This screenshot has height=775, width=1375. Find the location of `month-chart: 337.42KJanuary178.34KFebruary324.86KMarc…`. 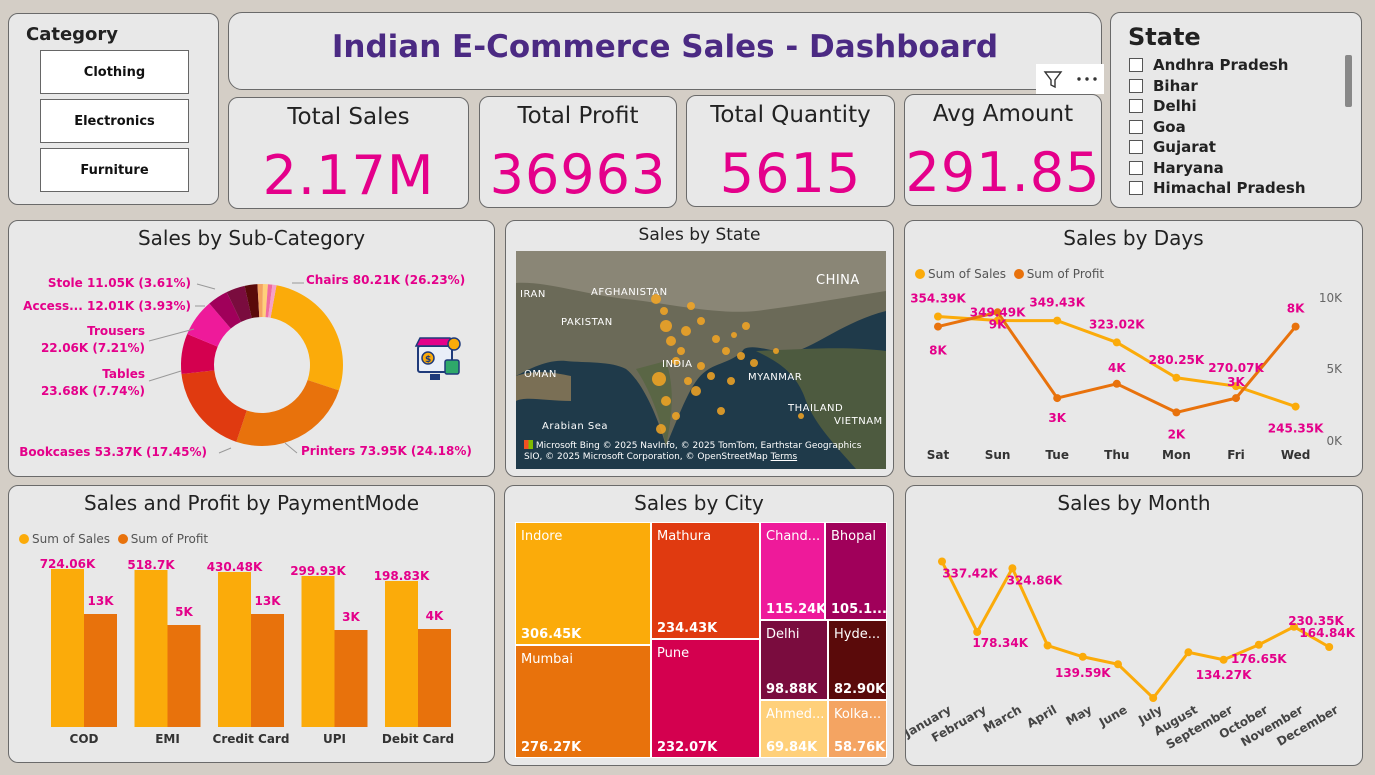

month-chart: 337.42KJanuary178.34KFebruary324.86KMarc… is located at coordinates (1131, 654).